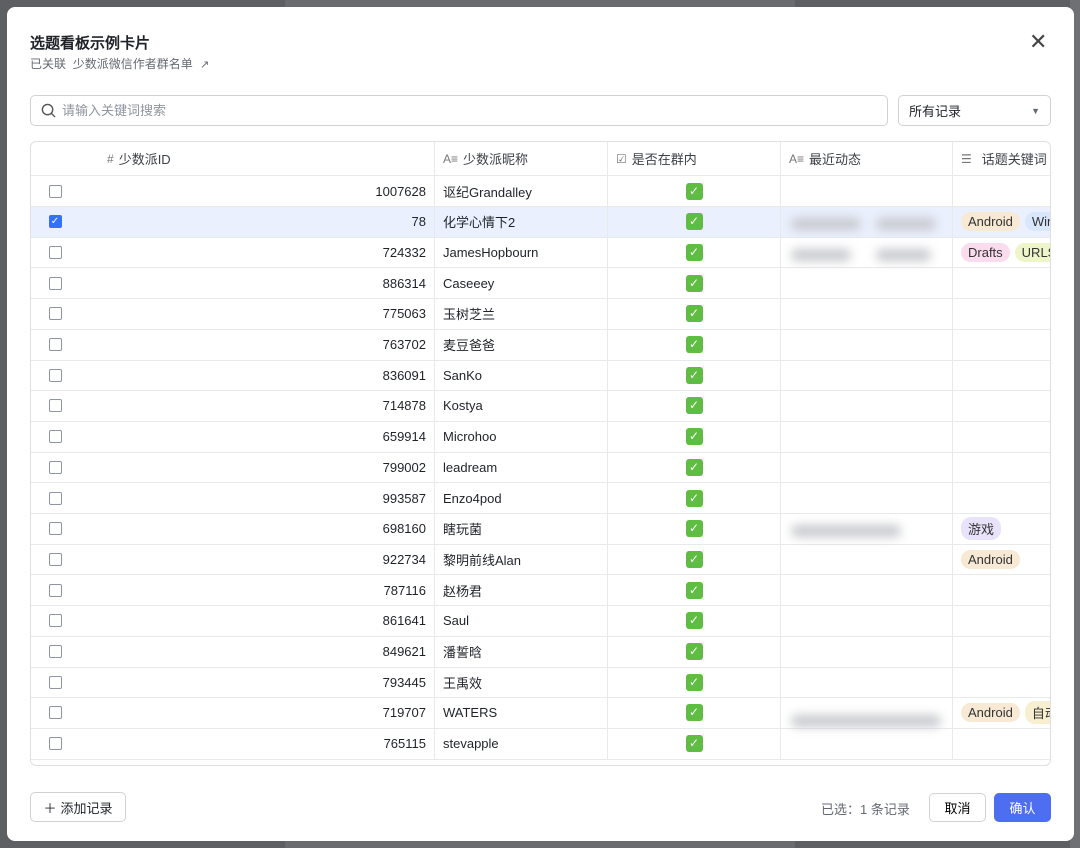 The image size is (1080, 848). Describe the element at coordinates (204, 65) in the screenshot. I see `external-link-icon: ↗` at that location.